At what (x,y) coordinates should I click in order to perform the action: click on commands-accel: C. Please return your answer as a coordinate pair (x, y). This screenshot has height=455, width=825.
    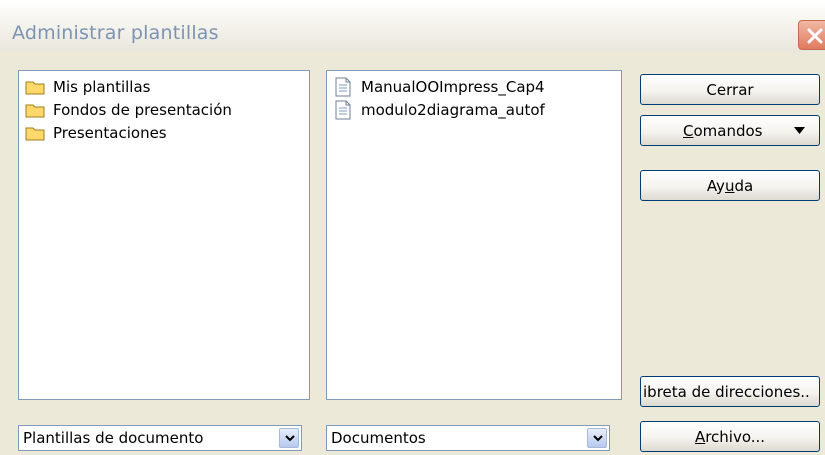
    Looking at the image, I should click on (688, 130).